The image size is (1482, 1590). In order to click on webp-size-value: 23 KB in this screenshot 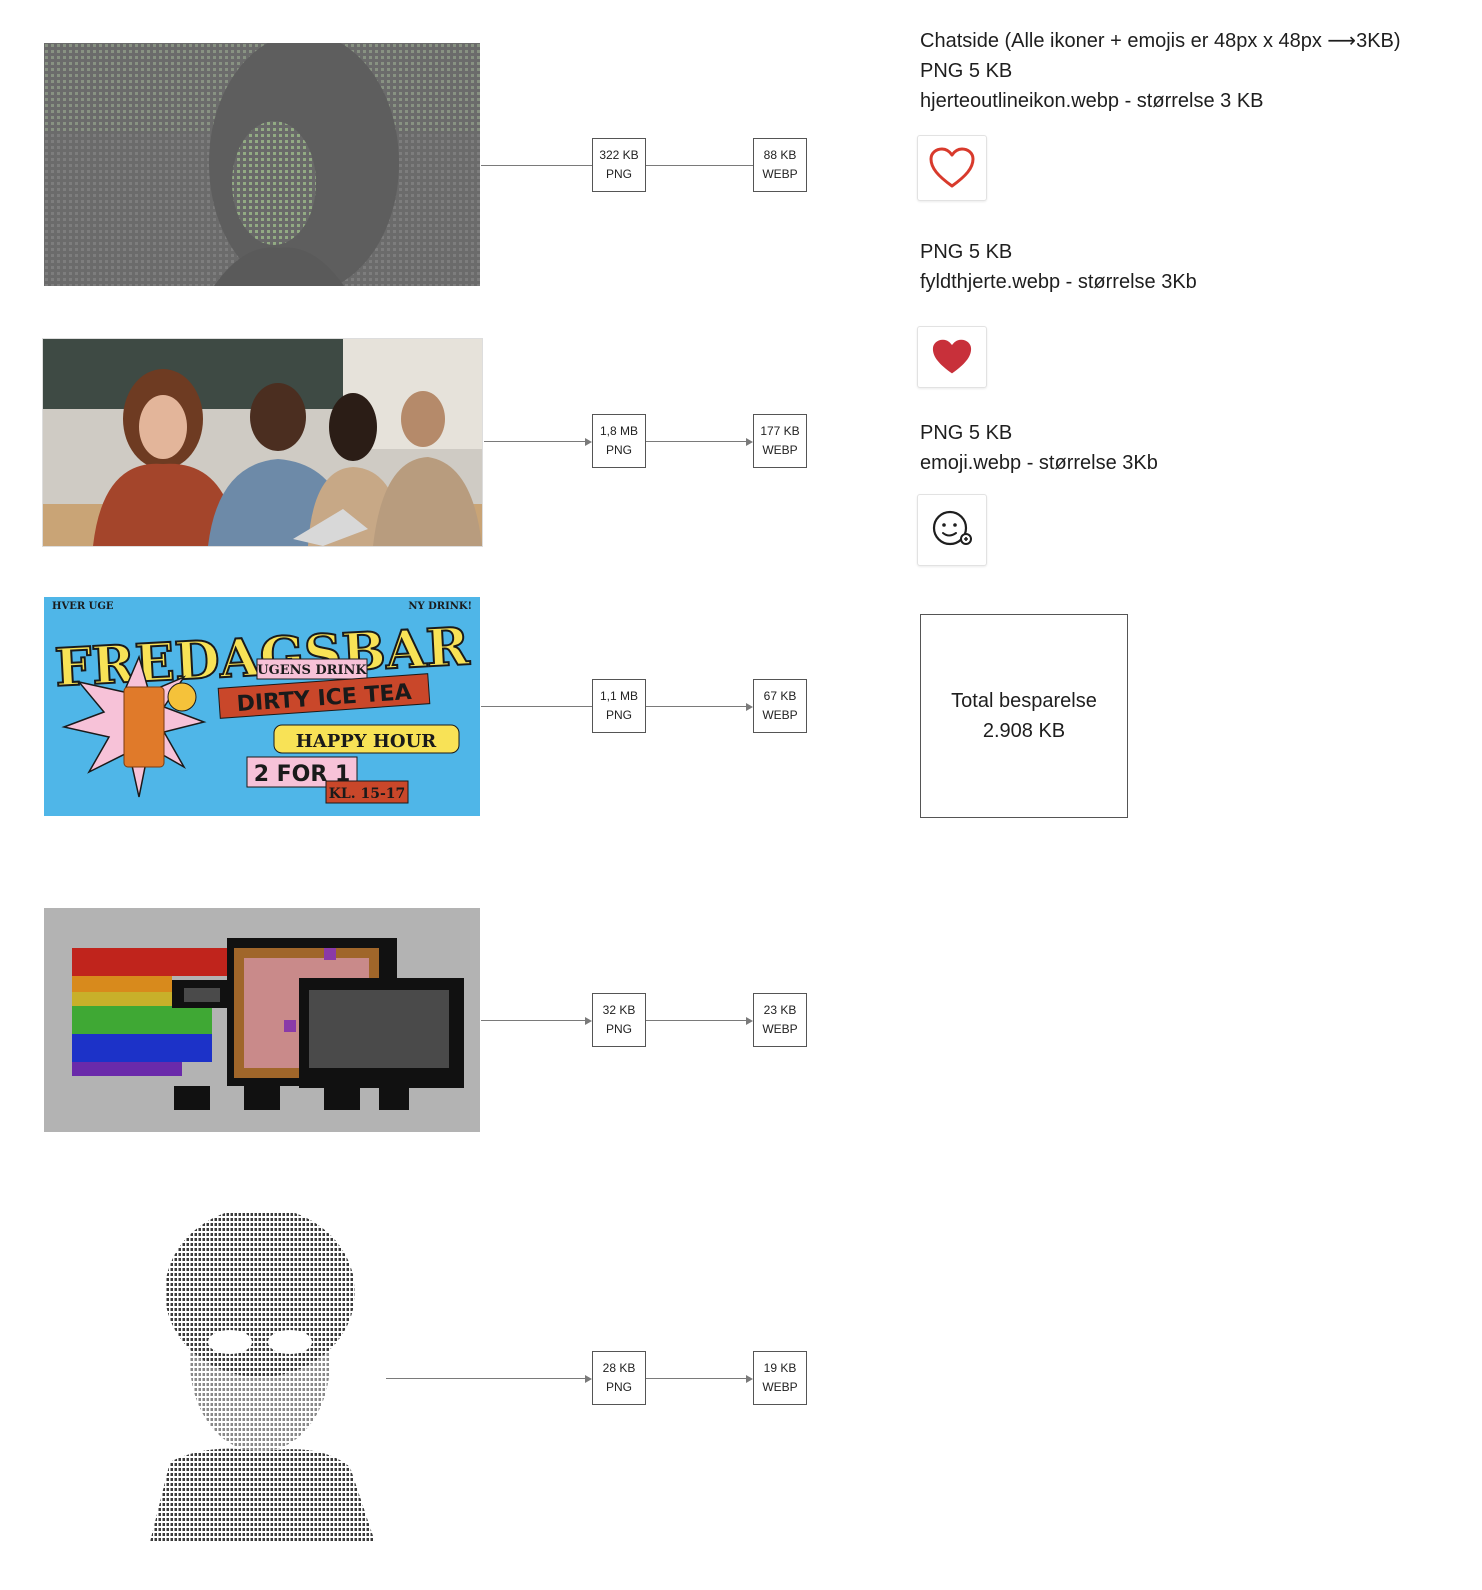, I will do `click(780, 1010)`.